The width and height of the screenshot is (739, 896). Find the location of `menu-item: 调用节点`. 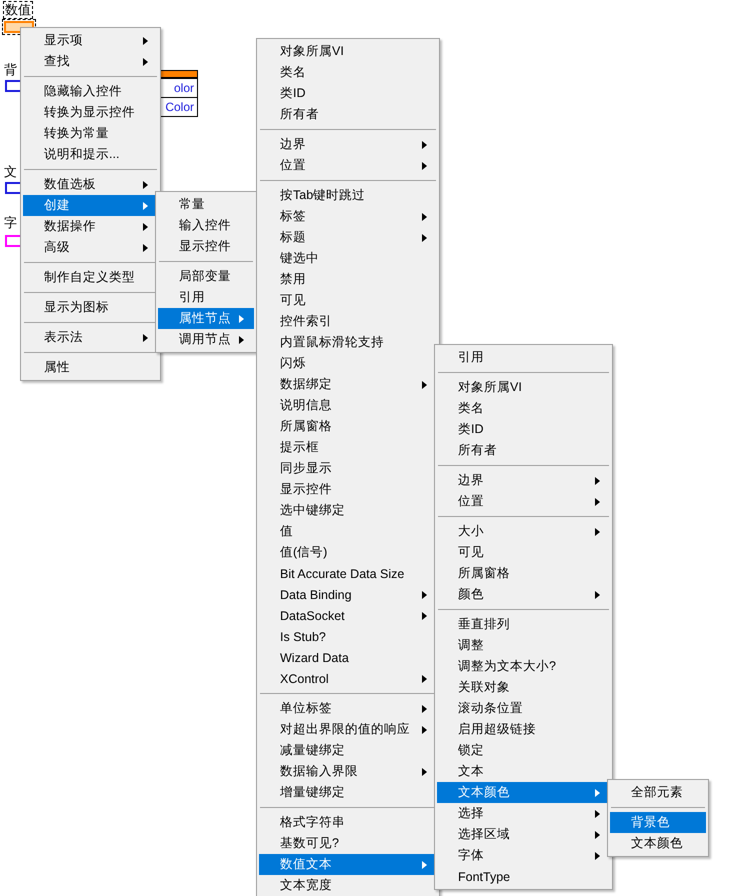

menu-item: 调用节点 is located at coordinates (206, 339).